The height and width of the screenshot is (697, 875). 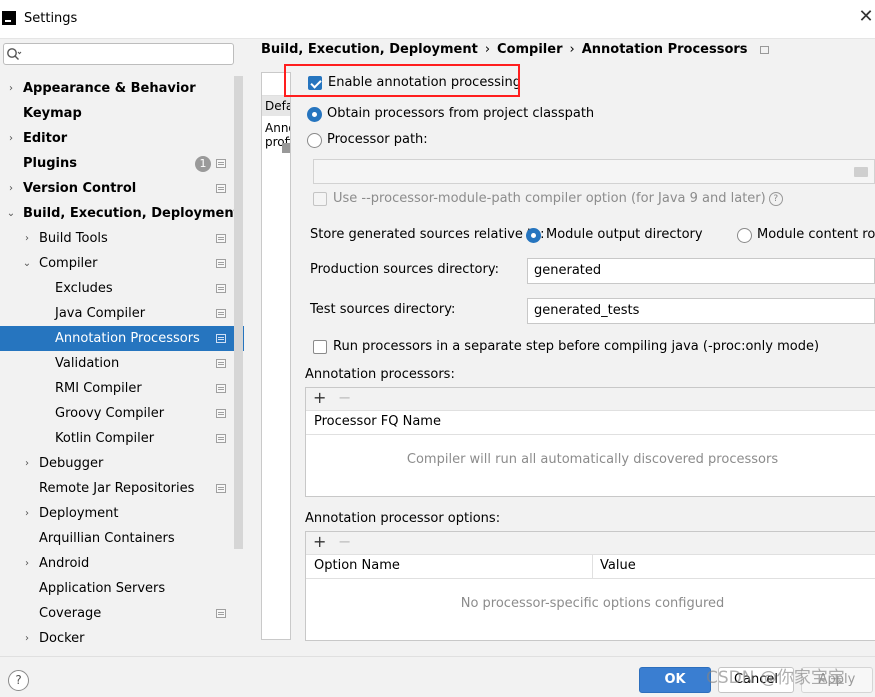 What do you see at coordinates (62, 638) in the screenshot?
I see `sidebar-item-label: Docker` at bounding box center [62, 638].